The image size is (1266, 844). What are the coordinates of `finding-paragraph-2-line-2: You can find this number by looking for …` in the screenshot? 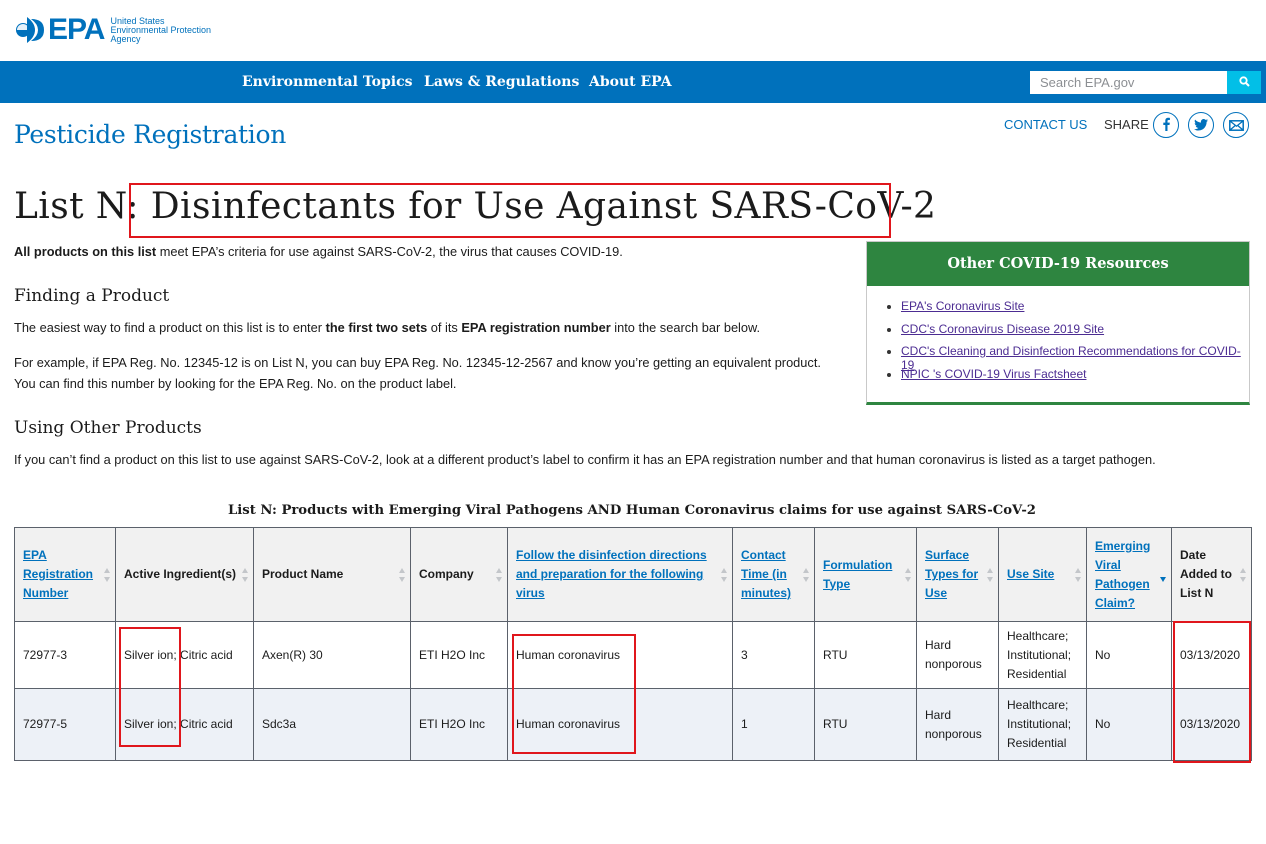 It's located at (235, 383).